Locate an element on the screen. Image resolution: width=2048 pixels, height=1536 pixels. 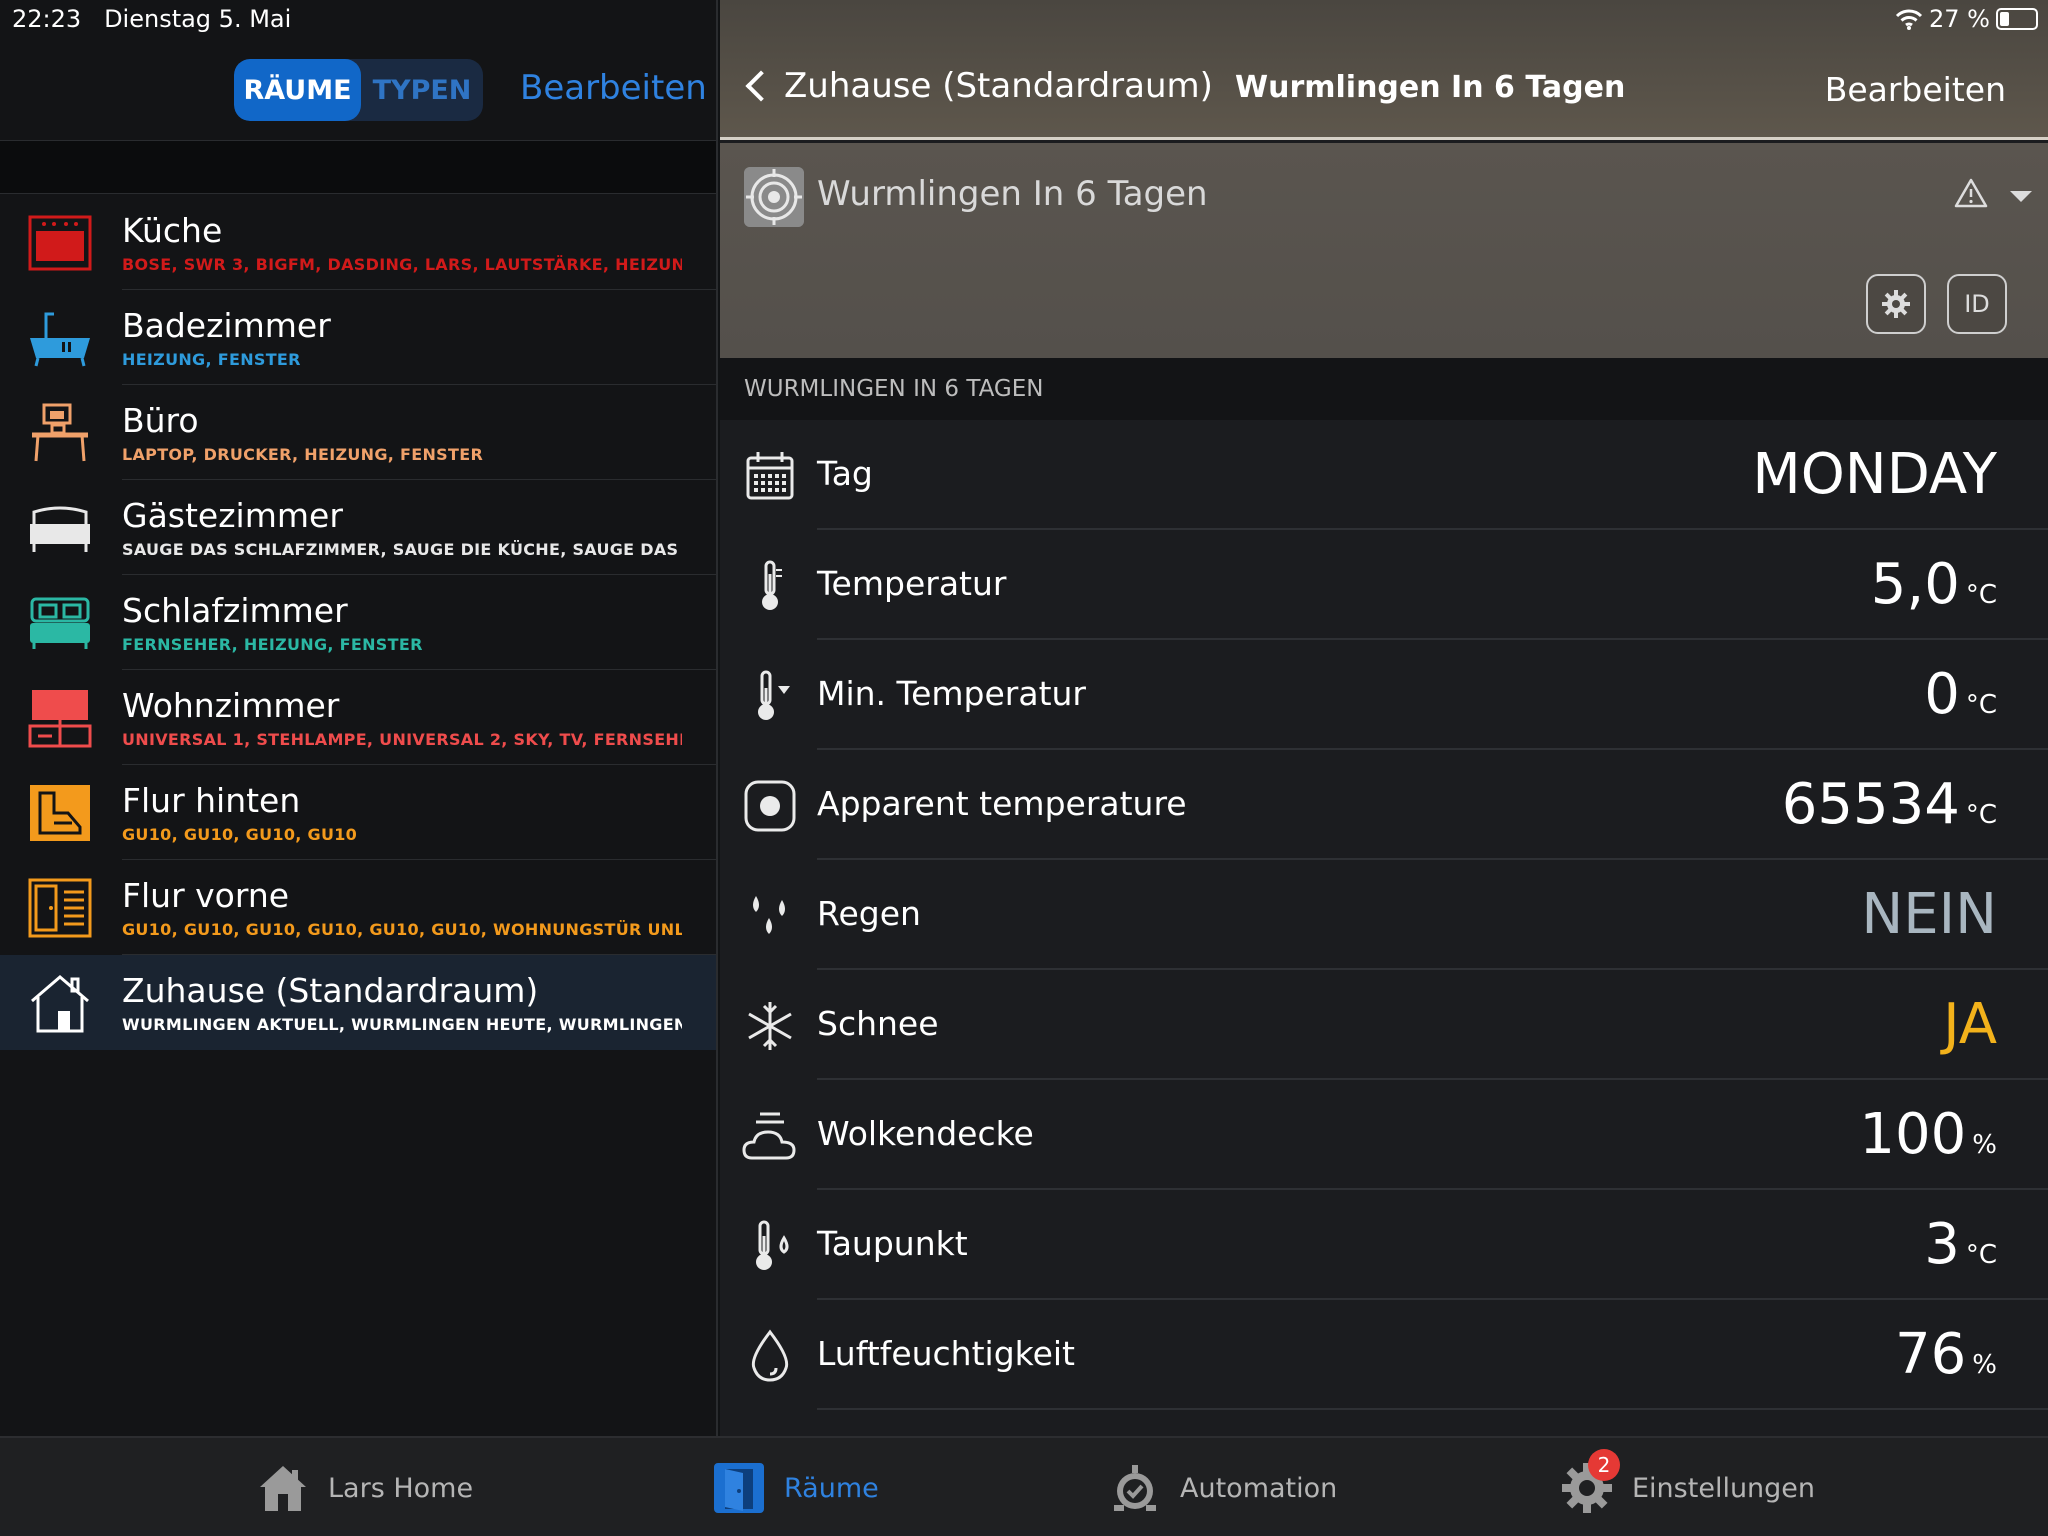
property-row: Tag MONDAY is located at coordinates (1384, 475).